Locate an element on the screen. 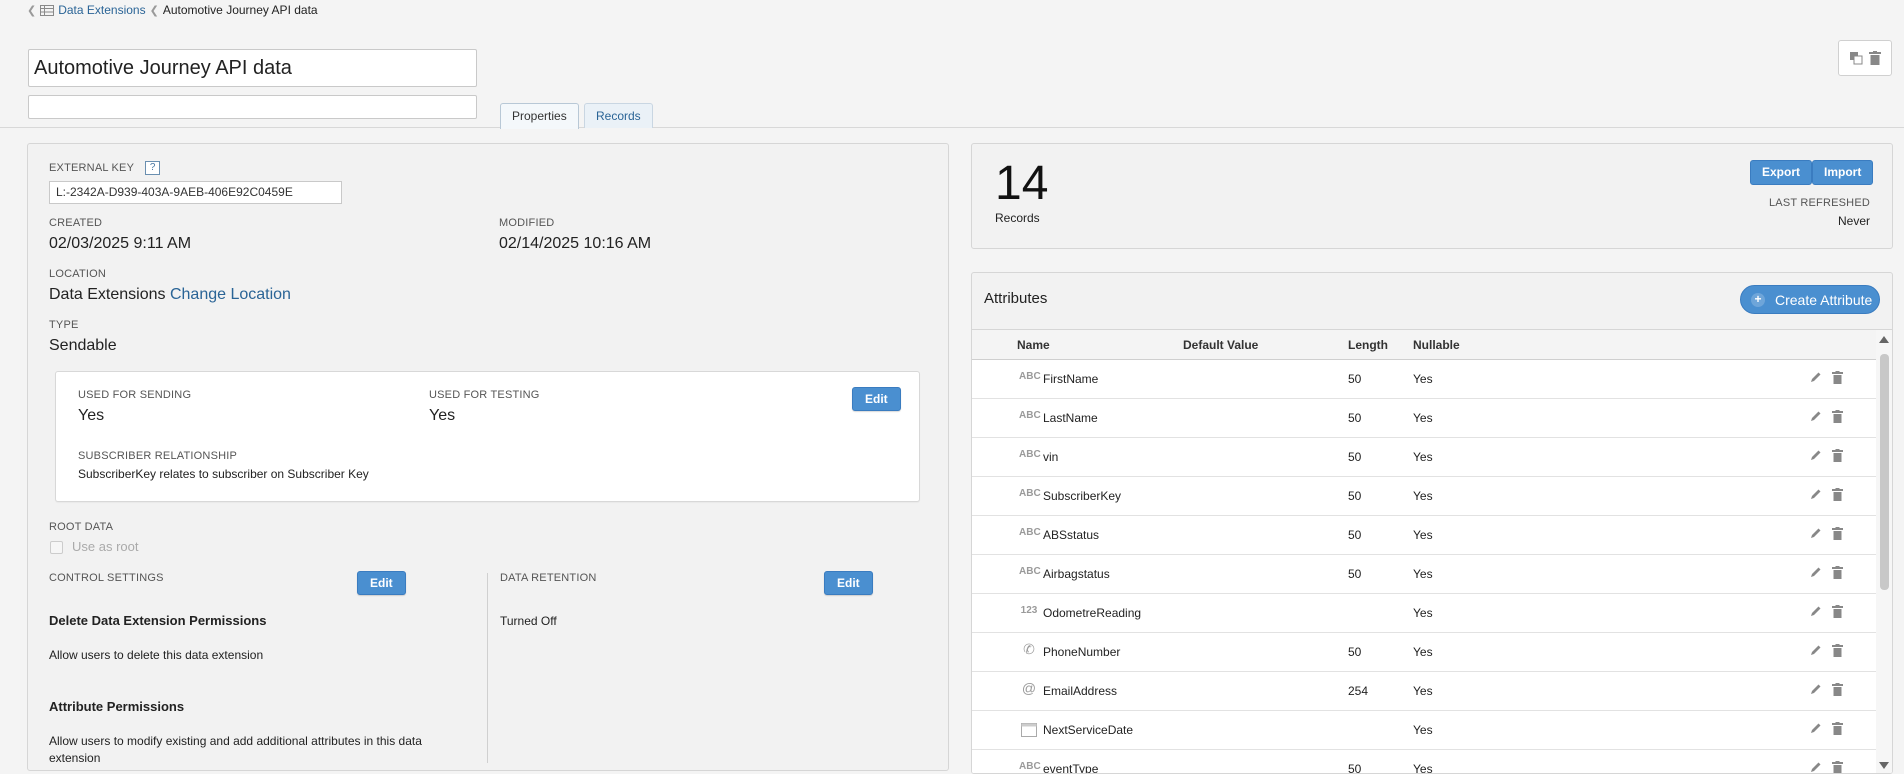  tab-divider is located at coordinates (952, 127).